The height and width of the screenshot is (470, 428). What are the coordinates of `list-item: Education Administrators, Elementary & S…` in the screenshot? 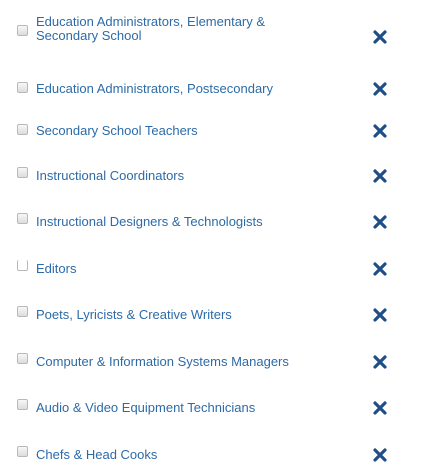 It's located at (214, 33).